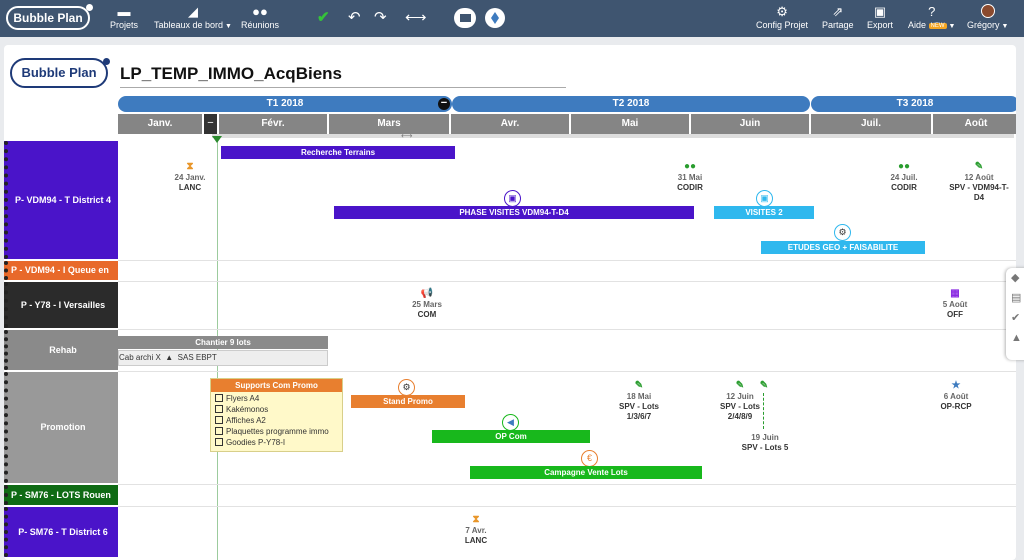  I want to click on project-logo: Bubble Plan, so click(60, 73).